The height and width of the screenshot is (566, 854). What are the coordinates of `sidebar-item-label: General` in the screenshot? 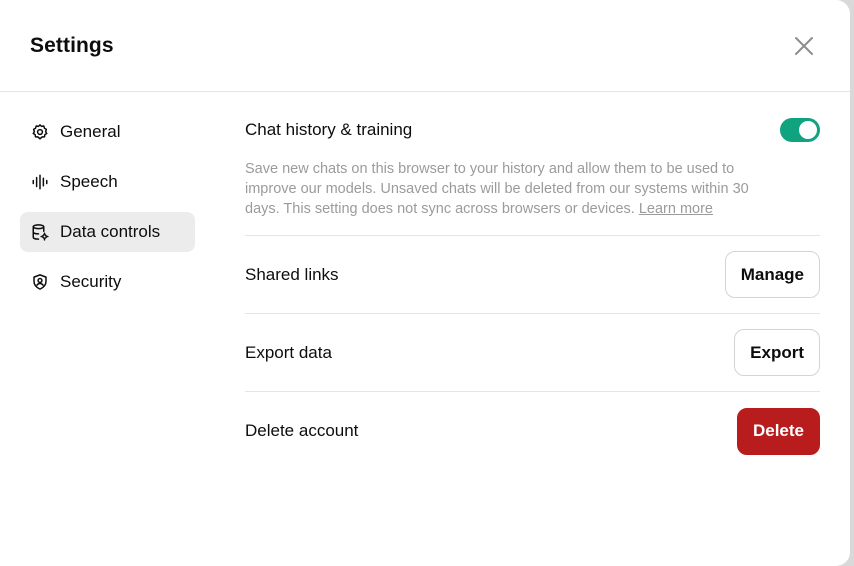 It's located at (90, 131).